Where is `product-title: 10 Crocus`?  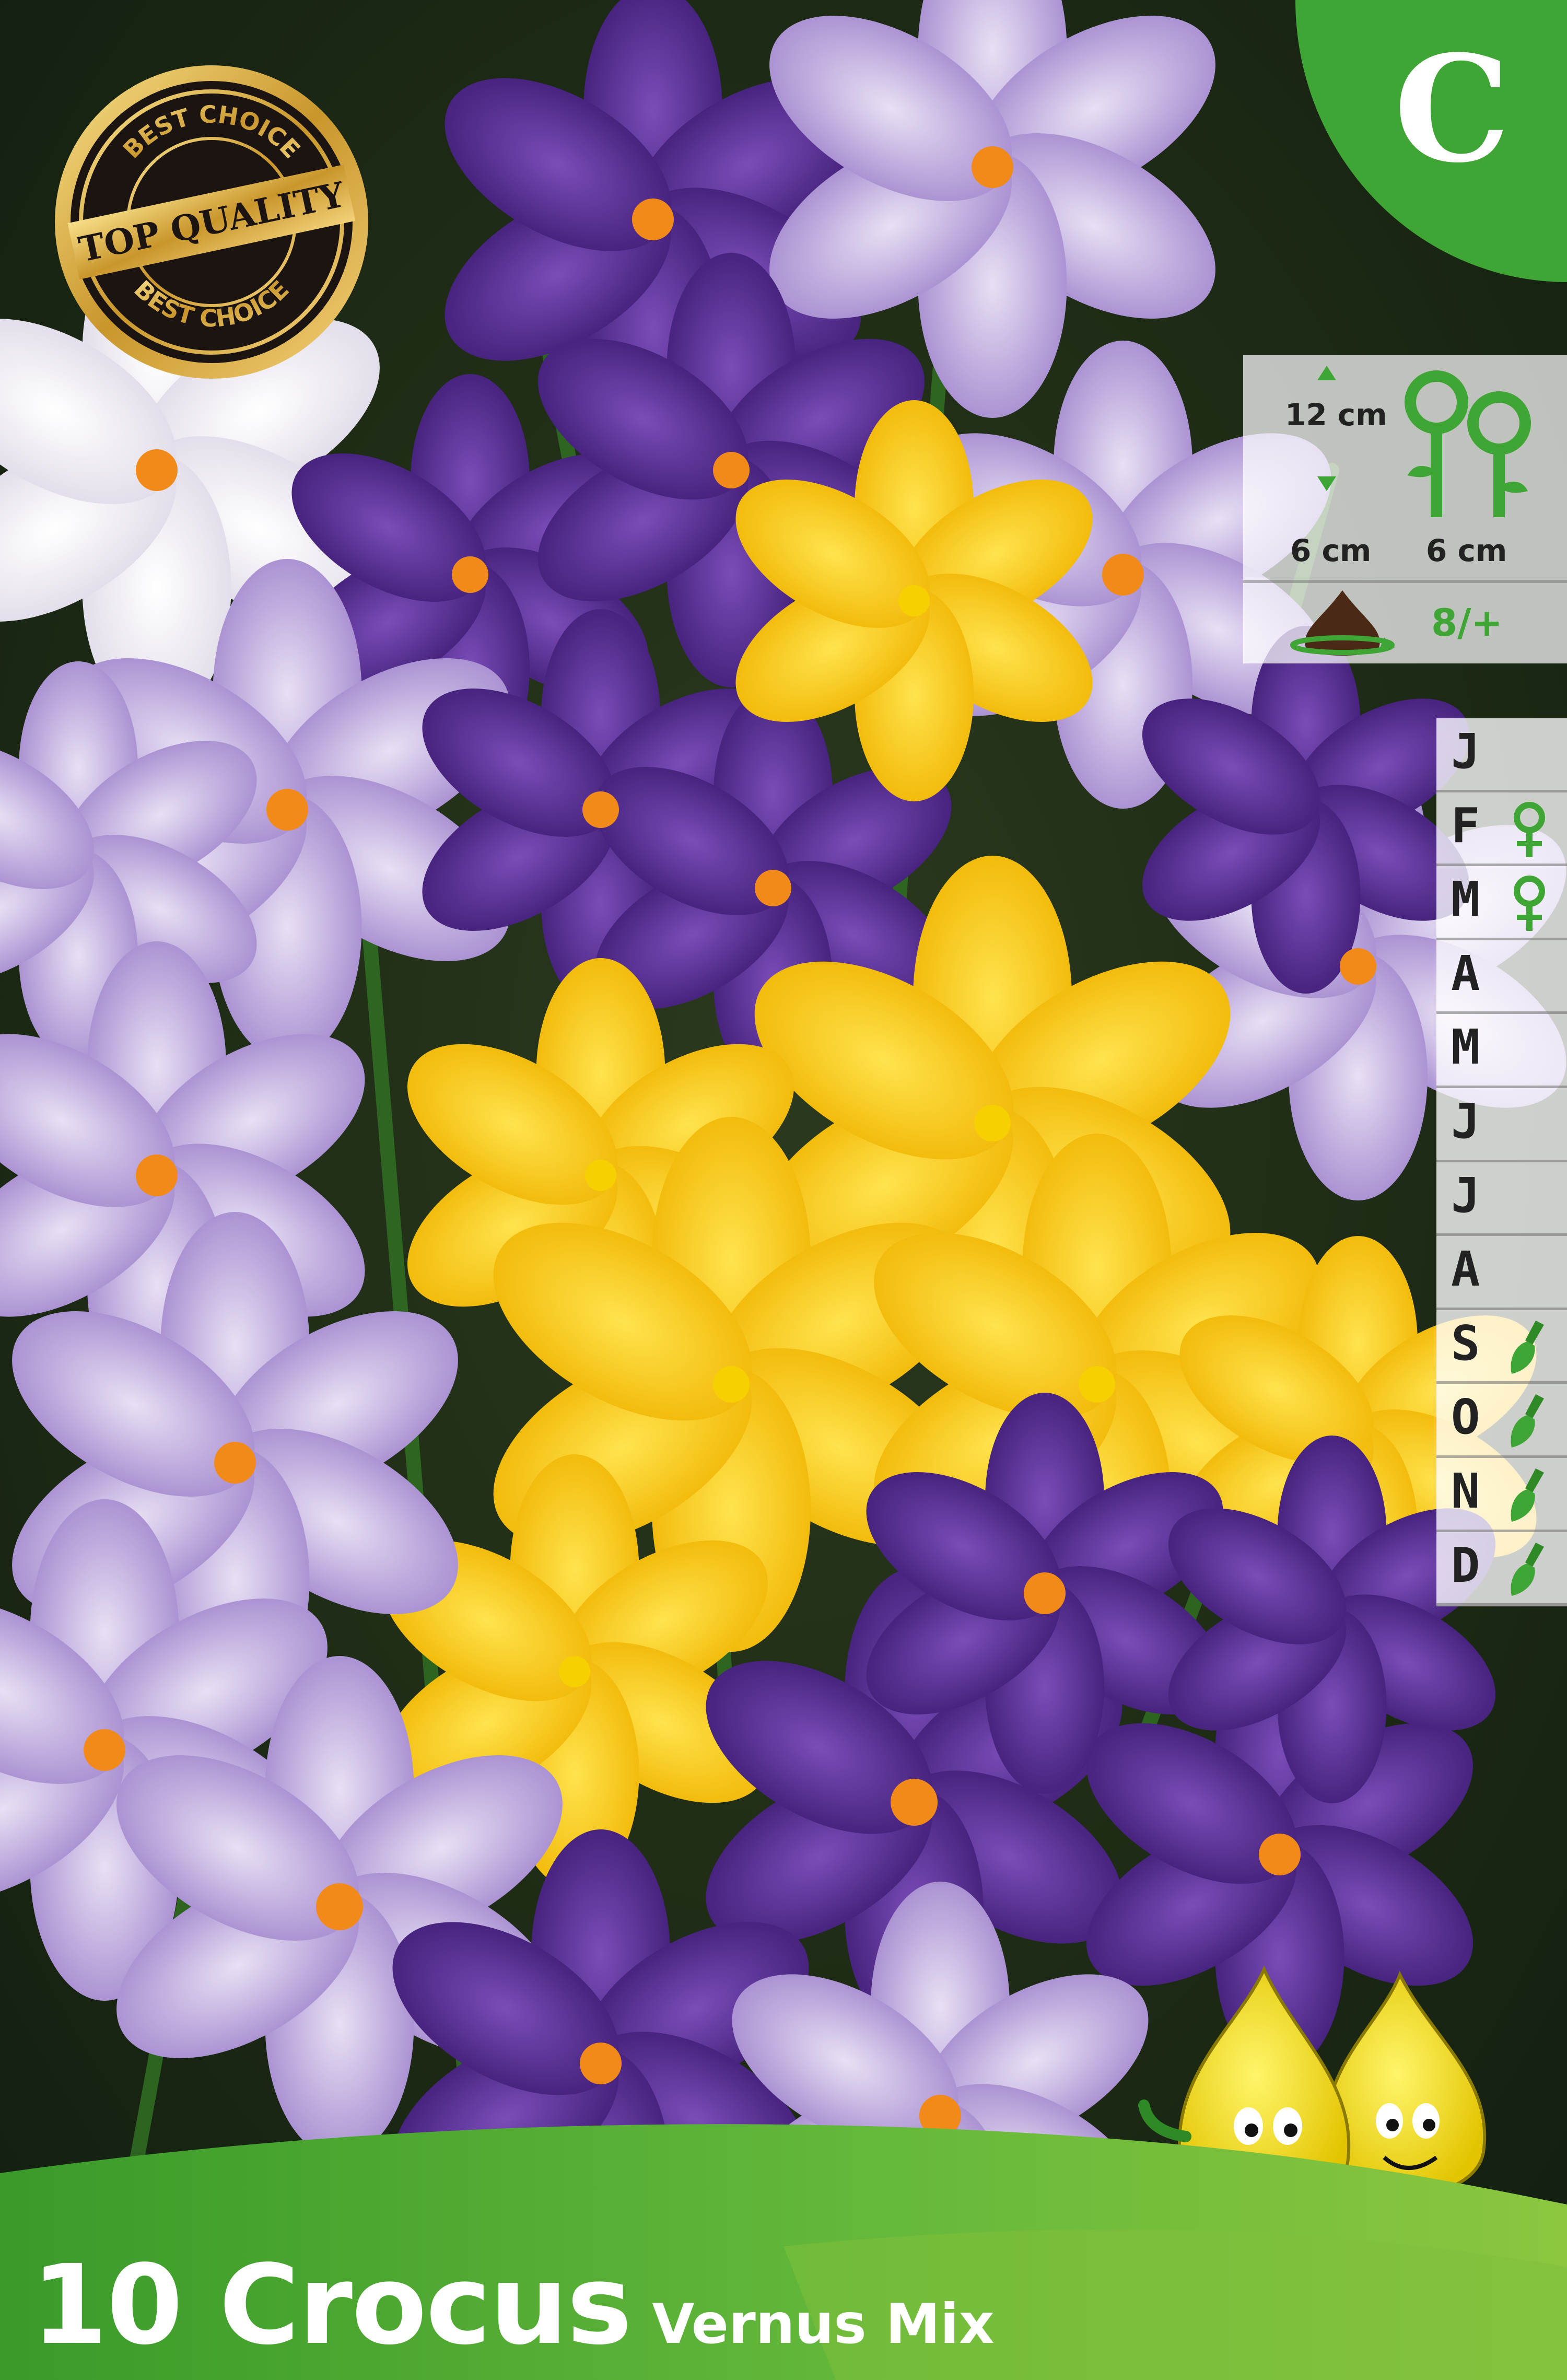 product-title: 10 Crocus is located at coordinates (331, 2305).